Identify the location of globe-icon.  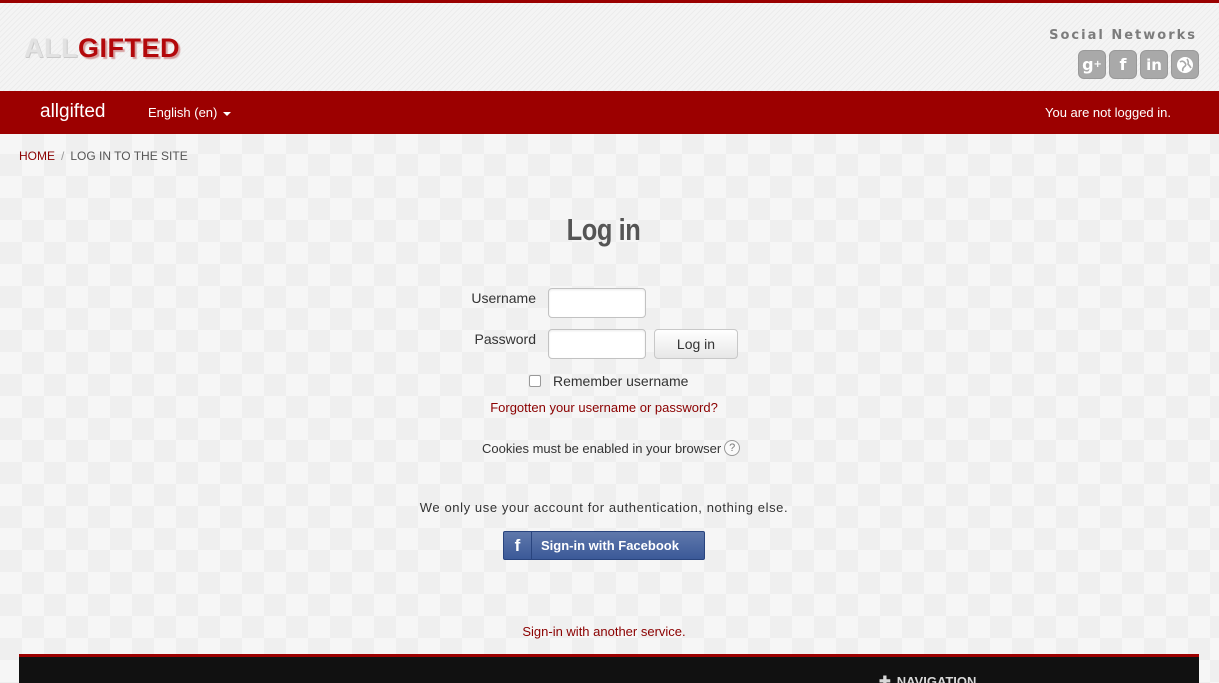
(1185, 64).